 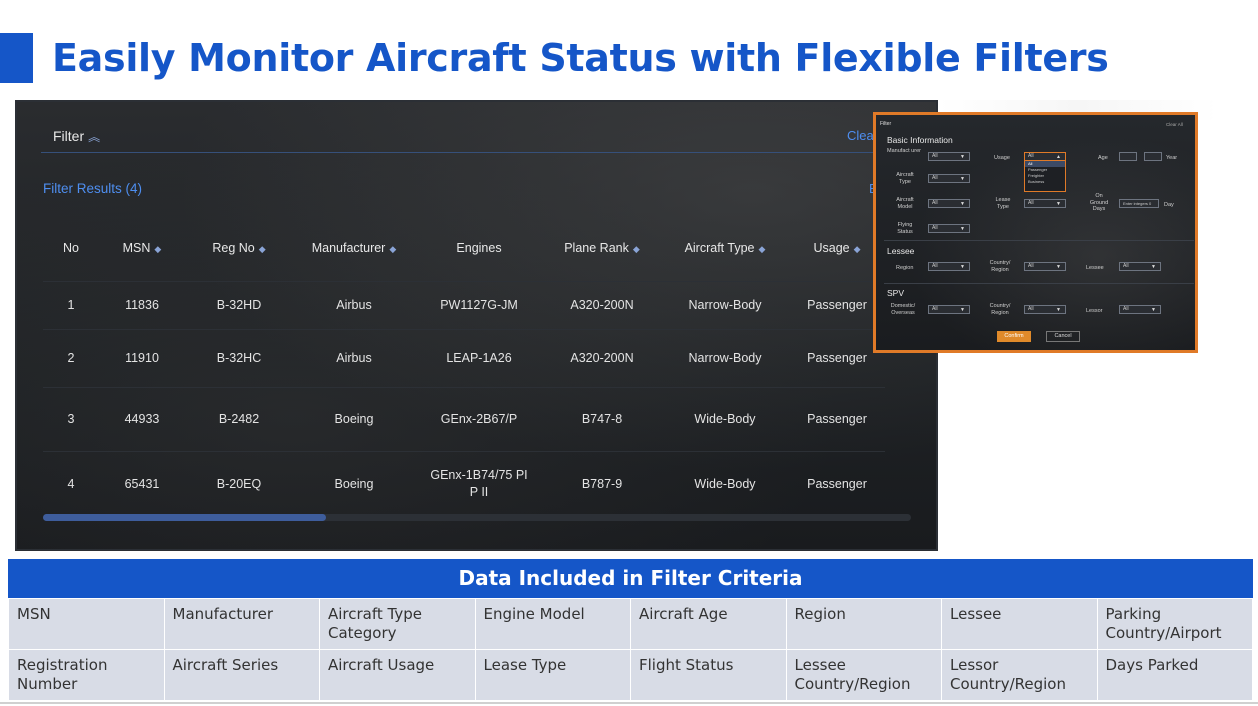 I want to click on confirm-button: Confirm, so click(x=1014, y=336).